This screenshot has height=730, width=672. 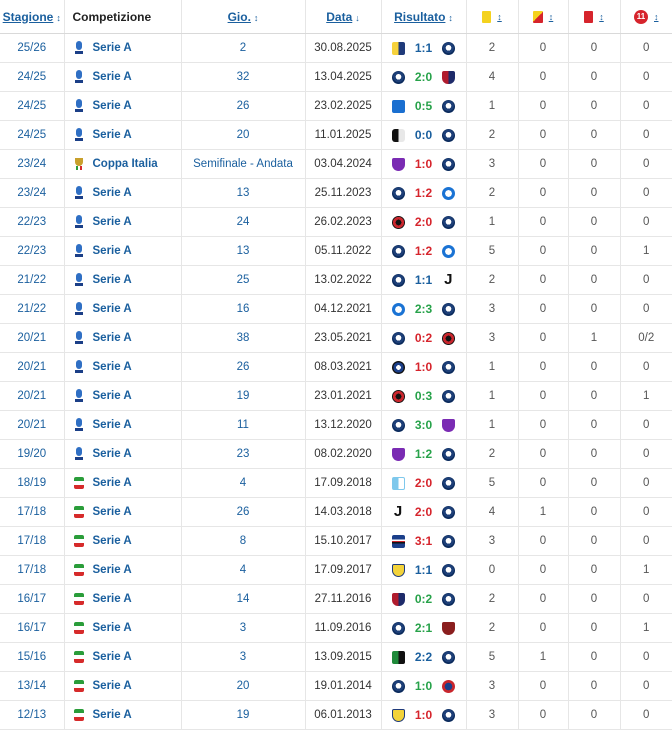 I want to click on matchday-link: 23, so click(x=243, y=454).